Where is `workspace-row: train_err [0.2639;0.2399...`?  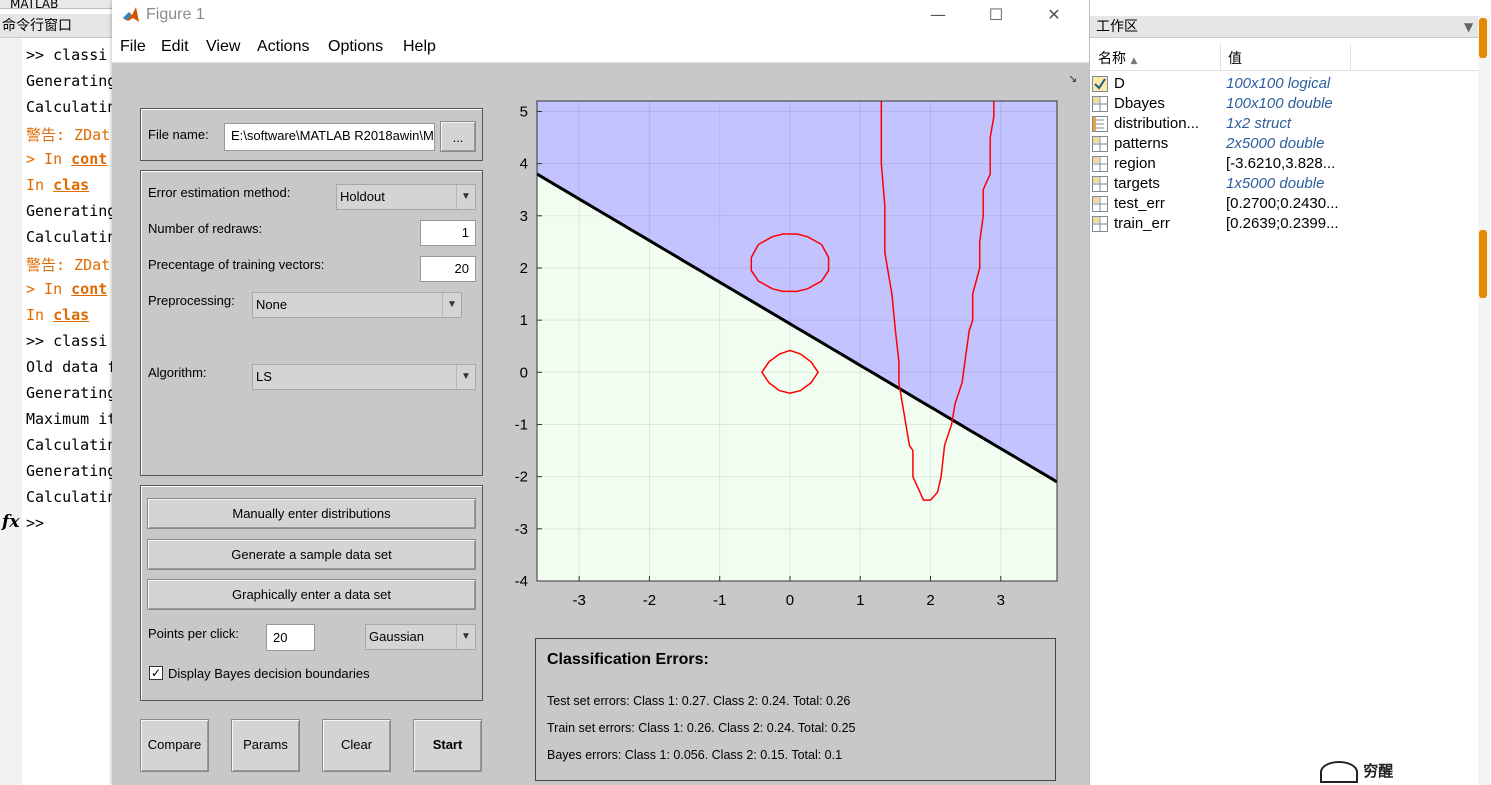 workspace-row: train_err [0.2639;0.2399... is located at coordinates (1285, 224).